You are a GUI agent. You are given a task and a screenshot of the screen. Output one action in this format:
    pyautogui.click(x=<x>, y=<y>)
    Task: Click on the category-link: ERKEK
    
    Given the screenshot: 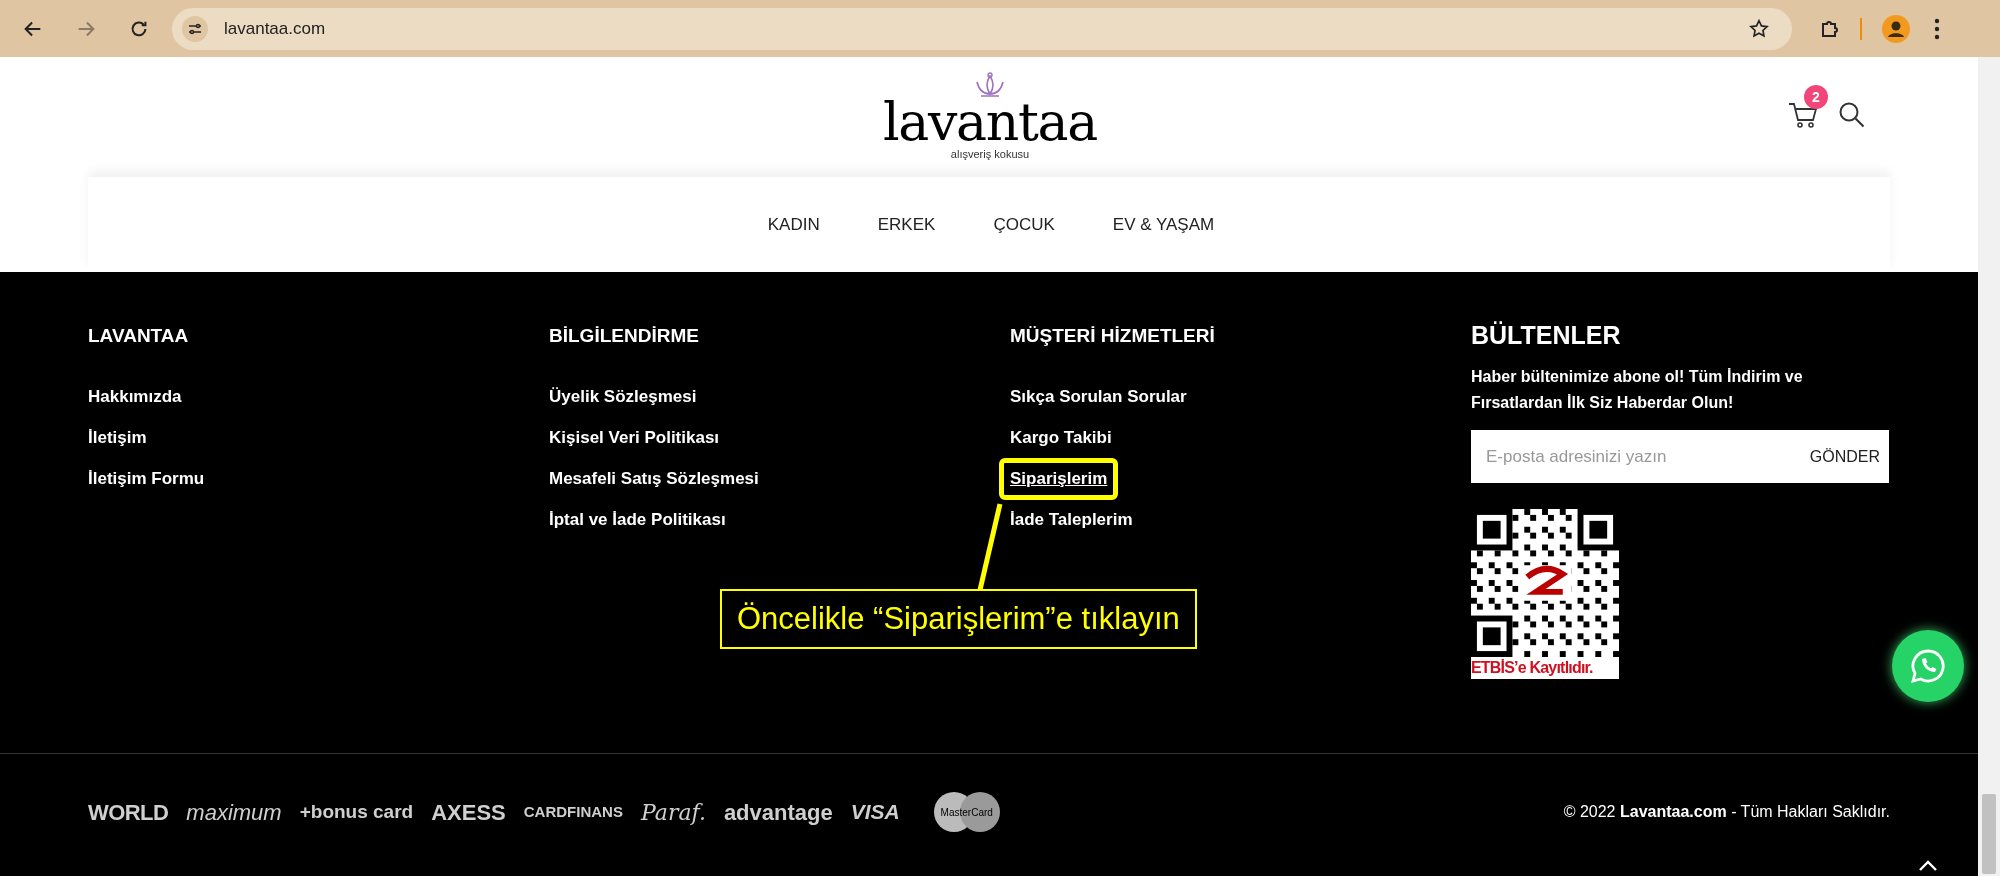 What is the action you would take?
    pyautogui.click(x=906, y=224)
    